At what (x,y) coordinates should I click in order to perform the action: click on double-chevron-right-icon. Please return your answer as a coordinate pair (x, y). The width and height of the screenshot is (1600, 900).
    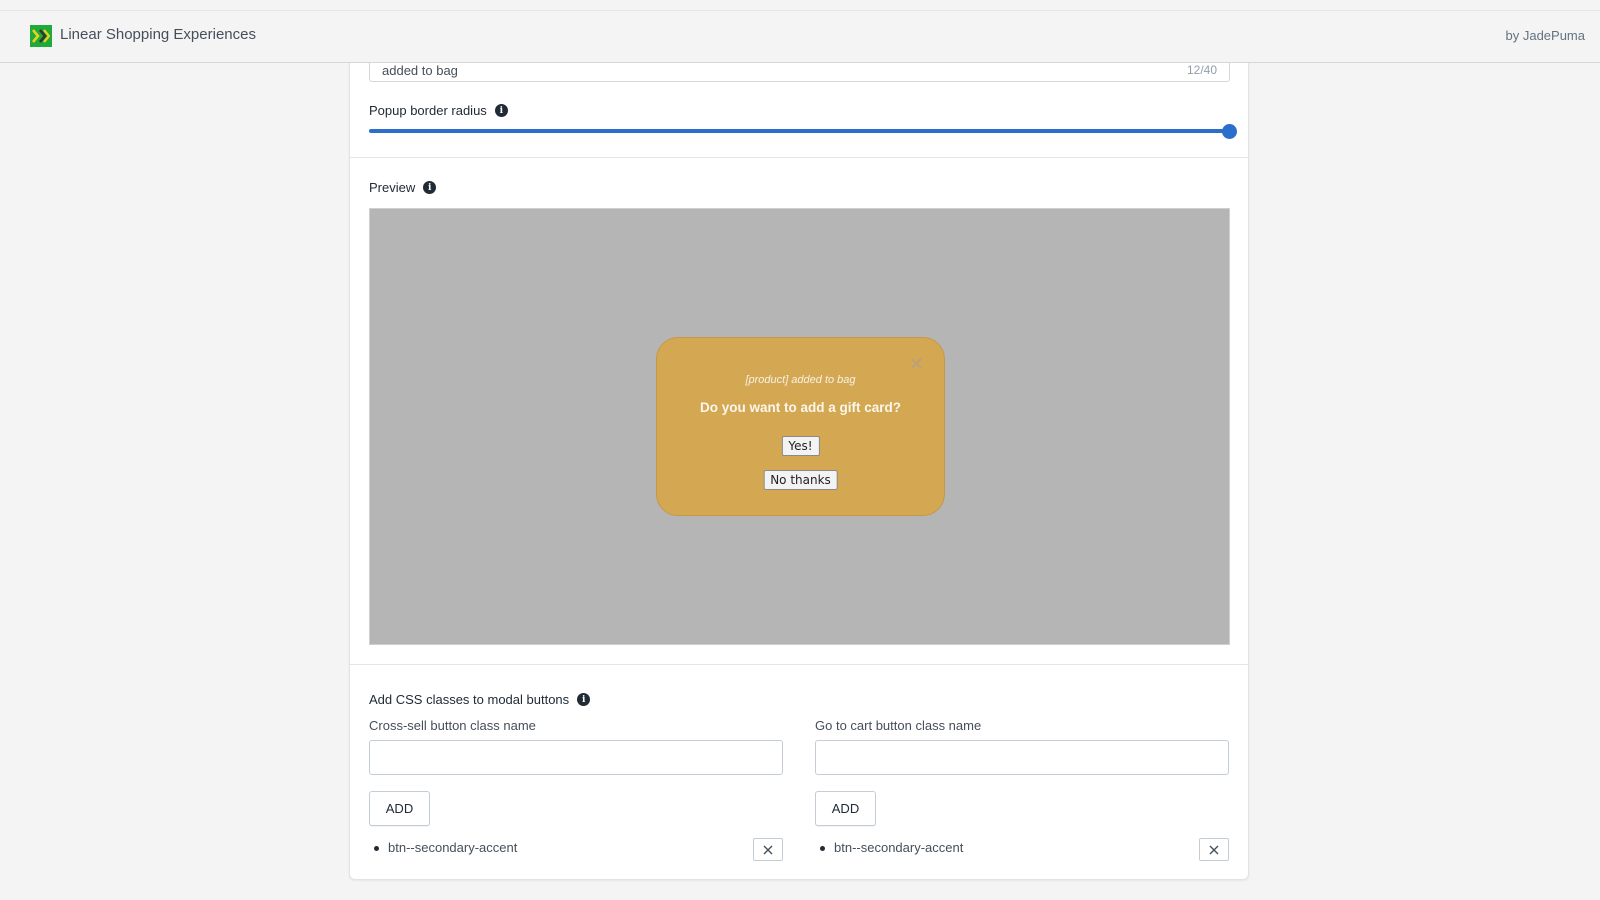
    Looking at the image, I should click on (41, 36).